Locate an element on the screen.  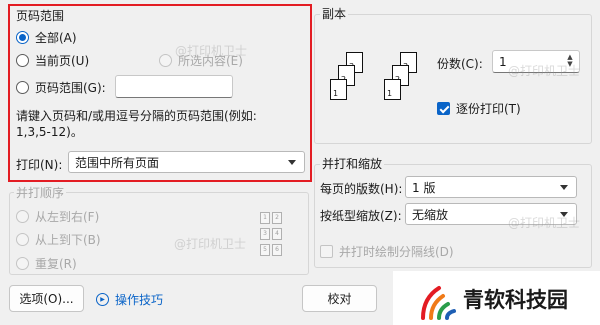
order-cell: 1 is located at coordinates (265, 218).